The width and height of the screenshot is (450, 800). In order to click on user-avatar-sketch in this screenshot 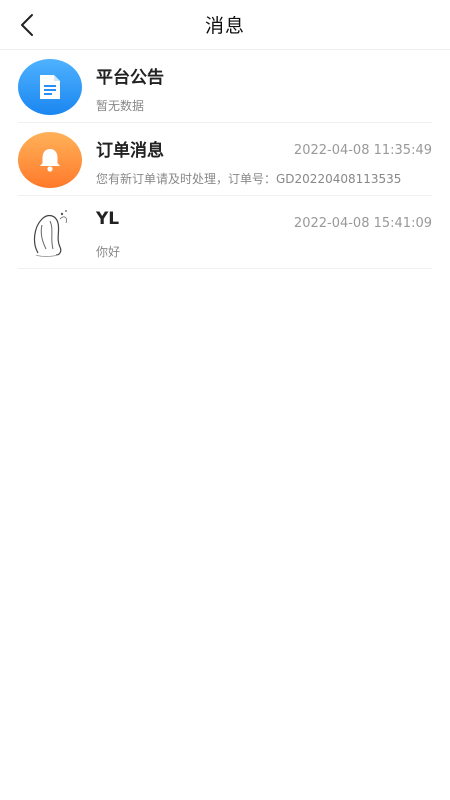, I will do `click(50, 233)`.